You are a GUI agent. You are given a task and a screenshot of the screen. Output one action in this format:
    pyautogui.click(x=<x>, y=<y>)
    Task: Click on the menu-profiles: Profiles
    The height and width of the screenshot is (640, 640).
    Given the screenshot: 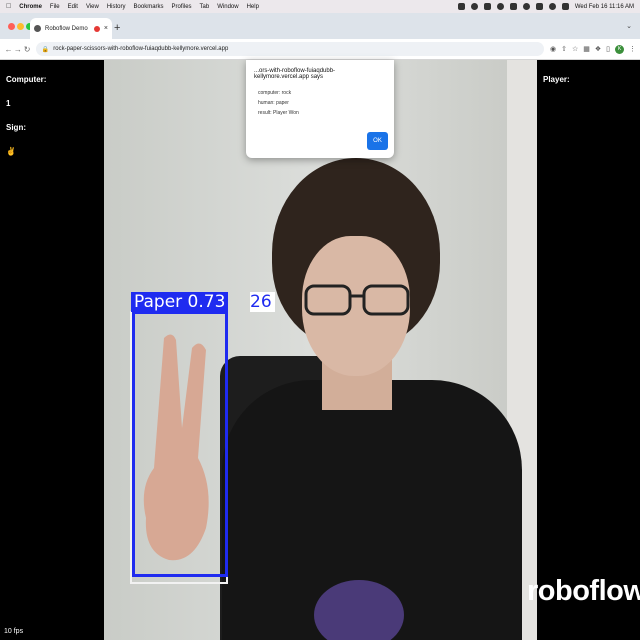 What is the action you would take?
    pyautogui.click(x=182, y=7)
    